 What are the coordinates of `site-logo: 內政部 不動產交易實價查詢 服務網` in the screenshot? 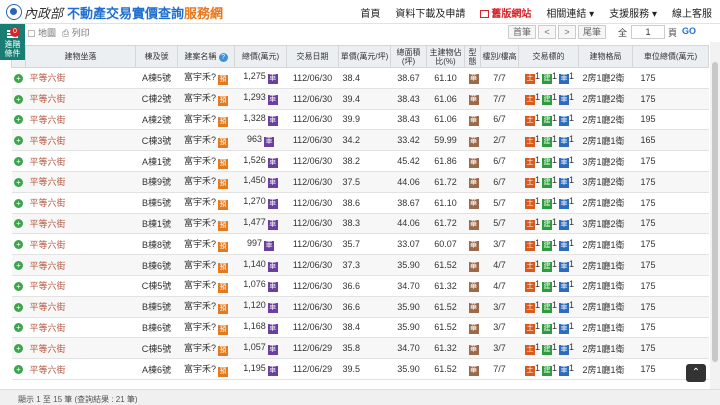 It's located at (114, 12).